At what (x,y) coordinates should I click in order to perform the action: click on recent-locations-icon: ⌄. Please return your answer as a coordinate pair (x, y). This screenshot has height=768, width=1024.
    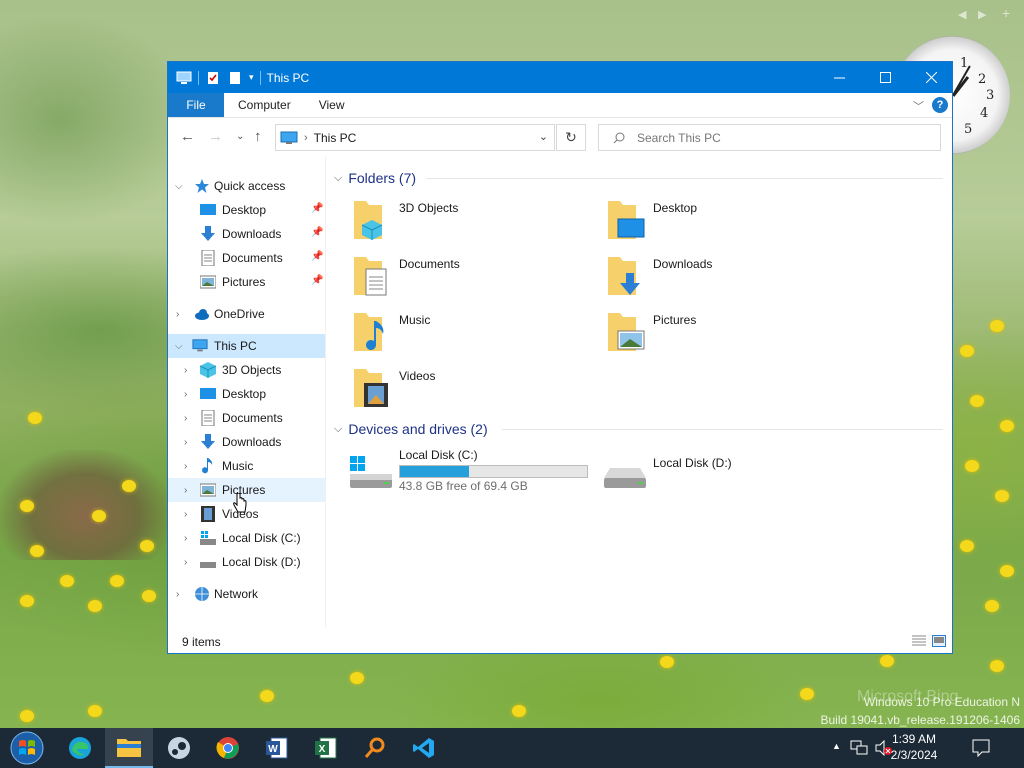
    Looking at the image, I should click on (240, 136).